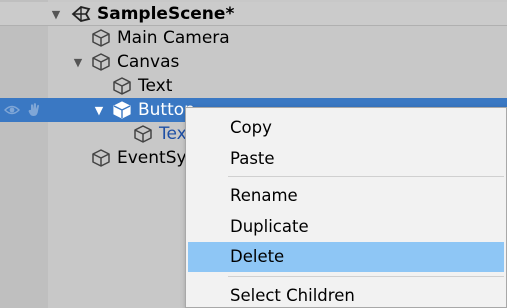 The width and height of the screenshot is (507, 308). What do you see at coordinates (346, 159) in the screenshot?
I see `menu-item-paste: Paste` at bounding box center [346, 159].